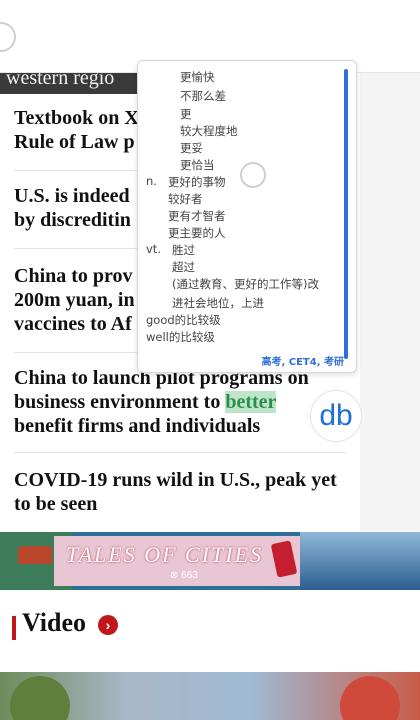 This screenshot has width=420, height=720. What do you see at coordinates (165, 554) in the screenshot?
I see `banner-title: TALES OF CITIES` at bounding box center [165, 554].